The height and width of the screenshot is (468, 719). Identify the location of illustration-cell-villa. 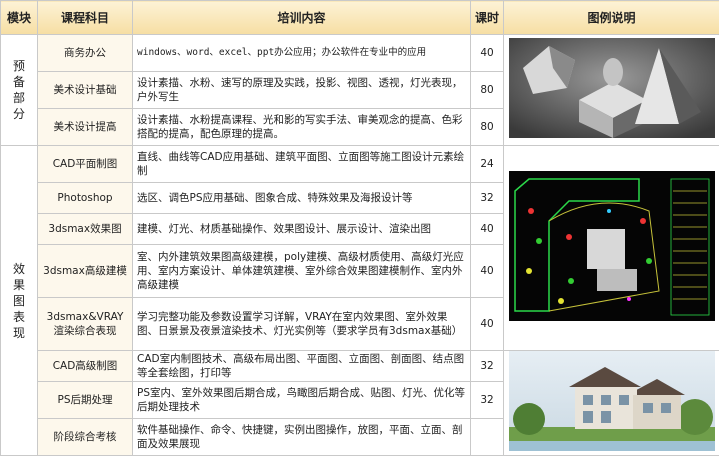
(611, 403).